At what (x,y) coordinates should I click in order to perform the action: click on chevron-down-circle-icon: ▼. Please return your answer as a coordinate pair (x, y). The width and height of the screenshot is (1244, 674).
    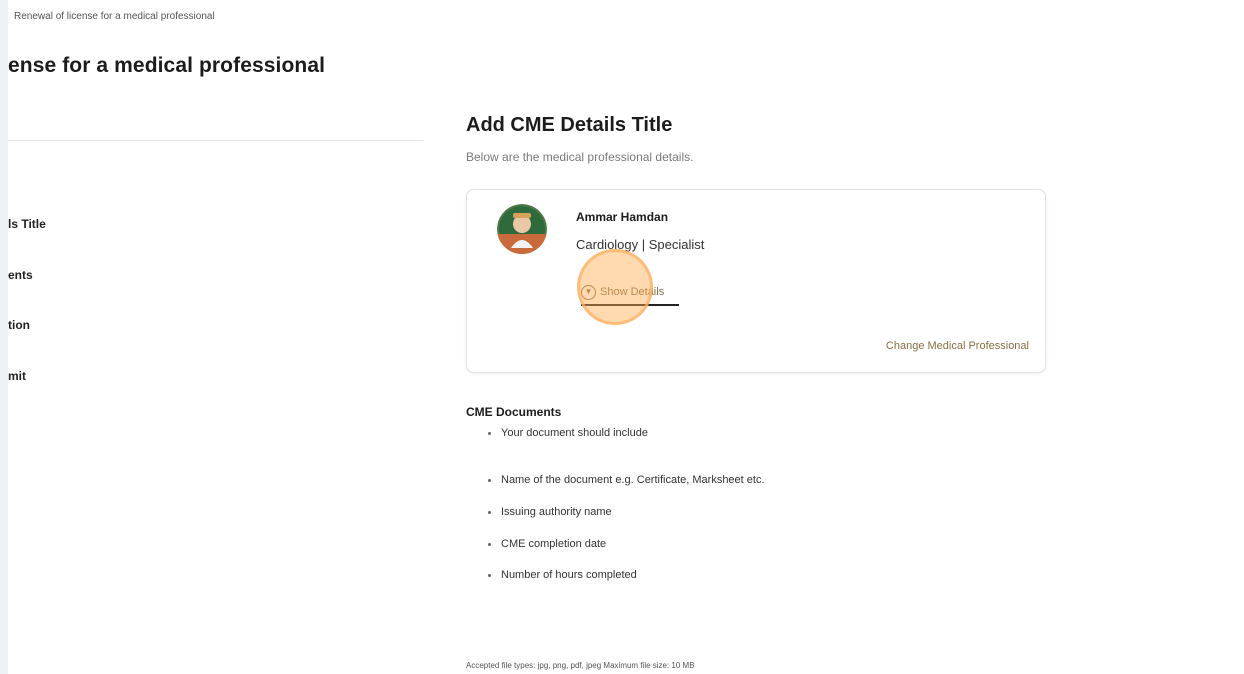
    Looking at the image, I should click on (588, 292).